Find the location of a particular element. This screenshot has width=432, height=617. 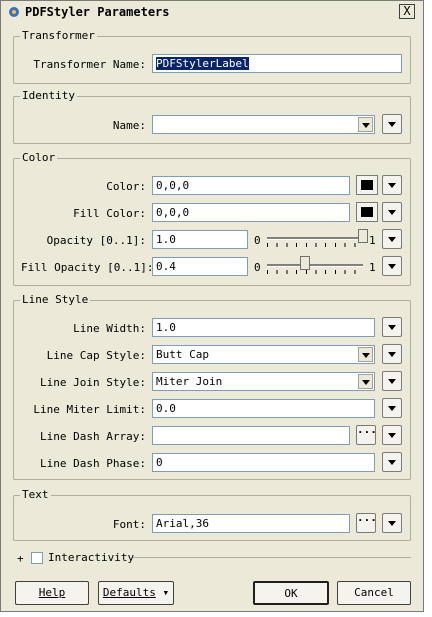

chevron-down-icon: ▾ is located at coordinates (166, 592).